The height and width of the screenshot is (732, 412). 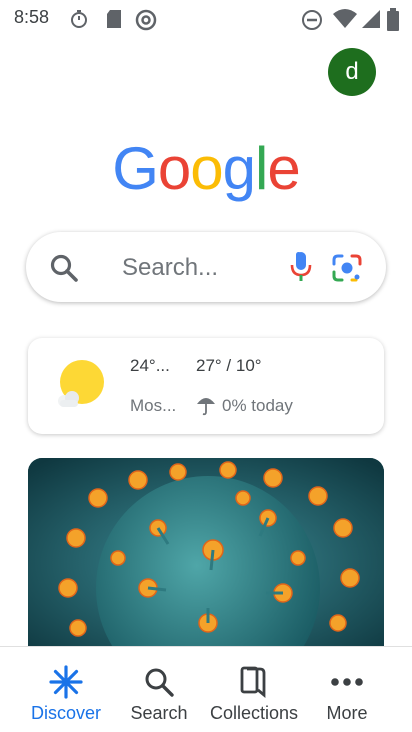 I want to click on wifi-icon, so click(x=345, y=18).